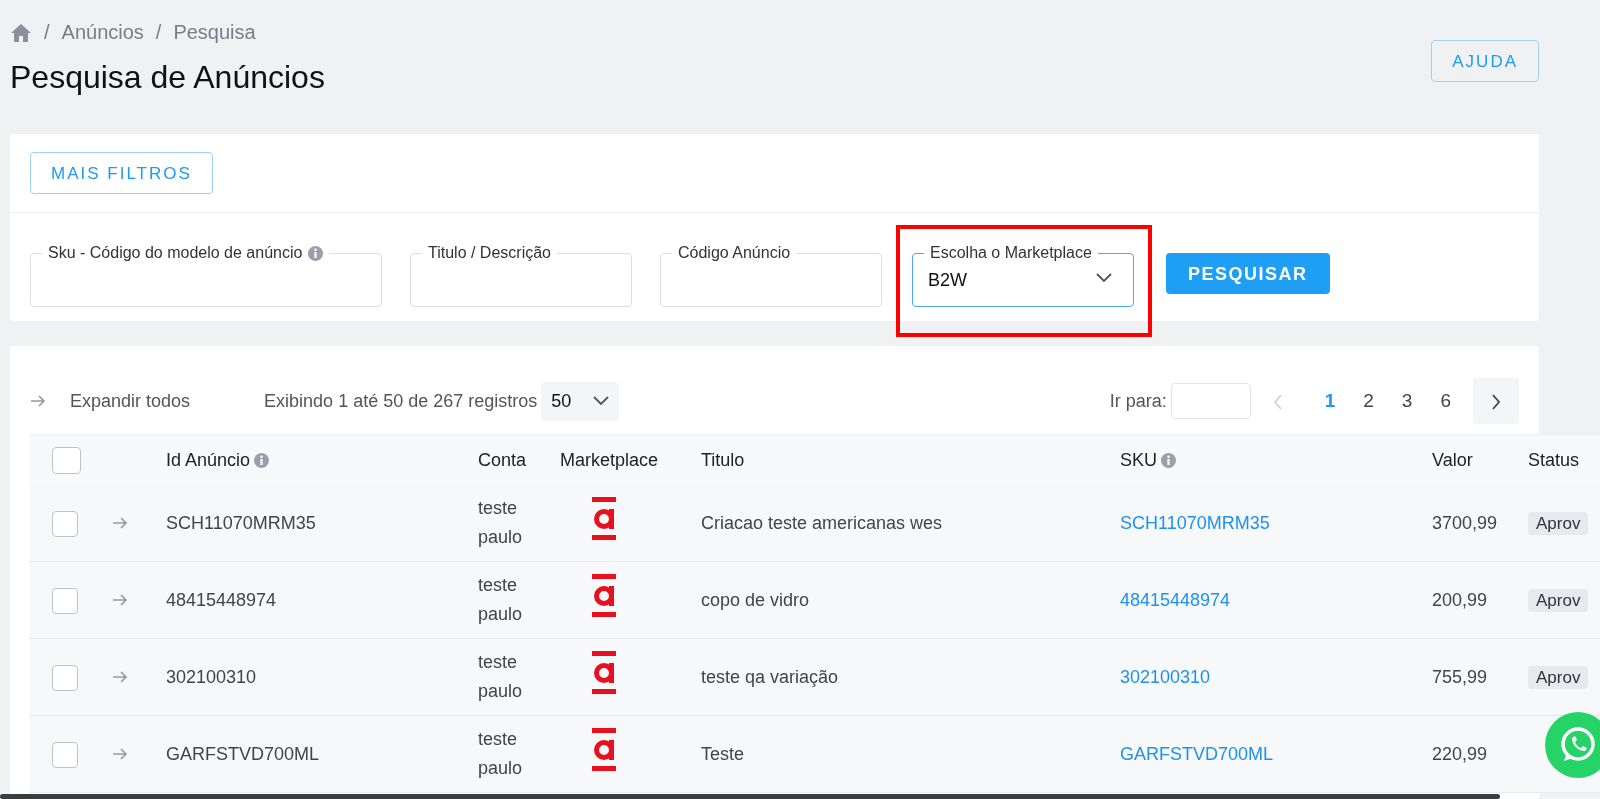 The width and height of the screenshot is (1600, 799). What do you see at coordinates (241, 522) in the screenshot?
I see `table-cell: SCH11070MRM35` at bounding box center [241, 522].